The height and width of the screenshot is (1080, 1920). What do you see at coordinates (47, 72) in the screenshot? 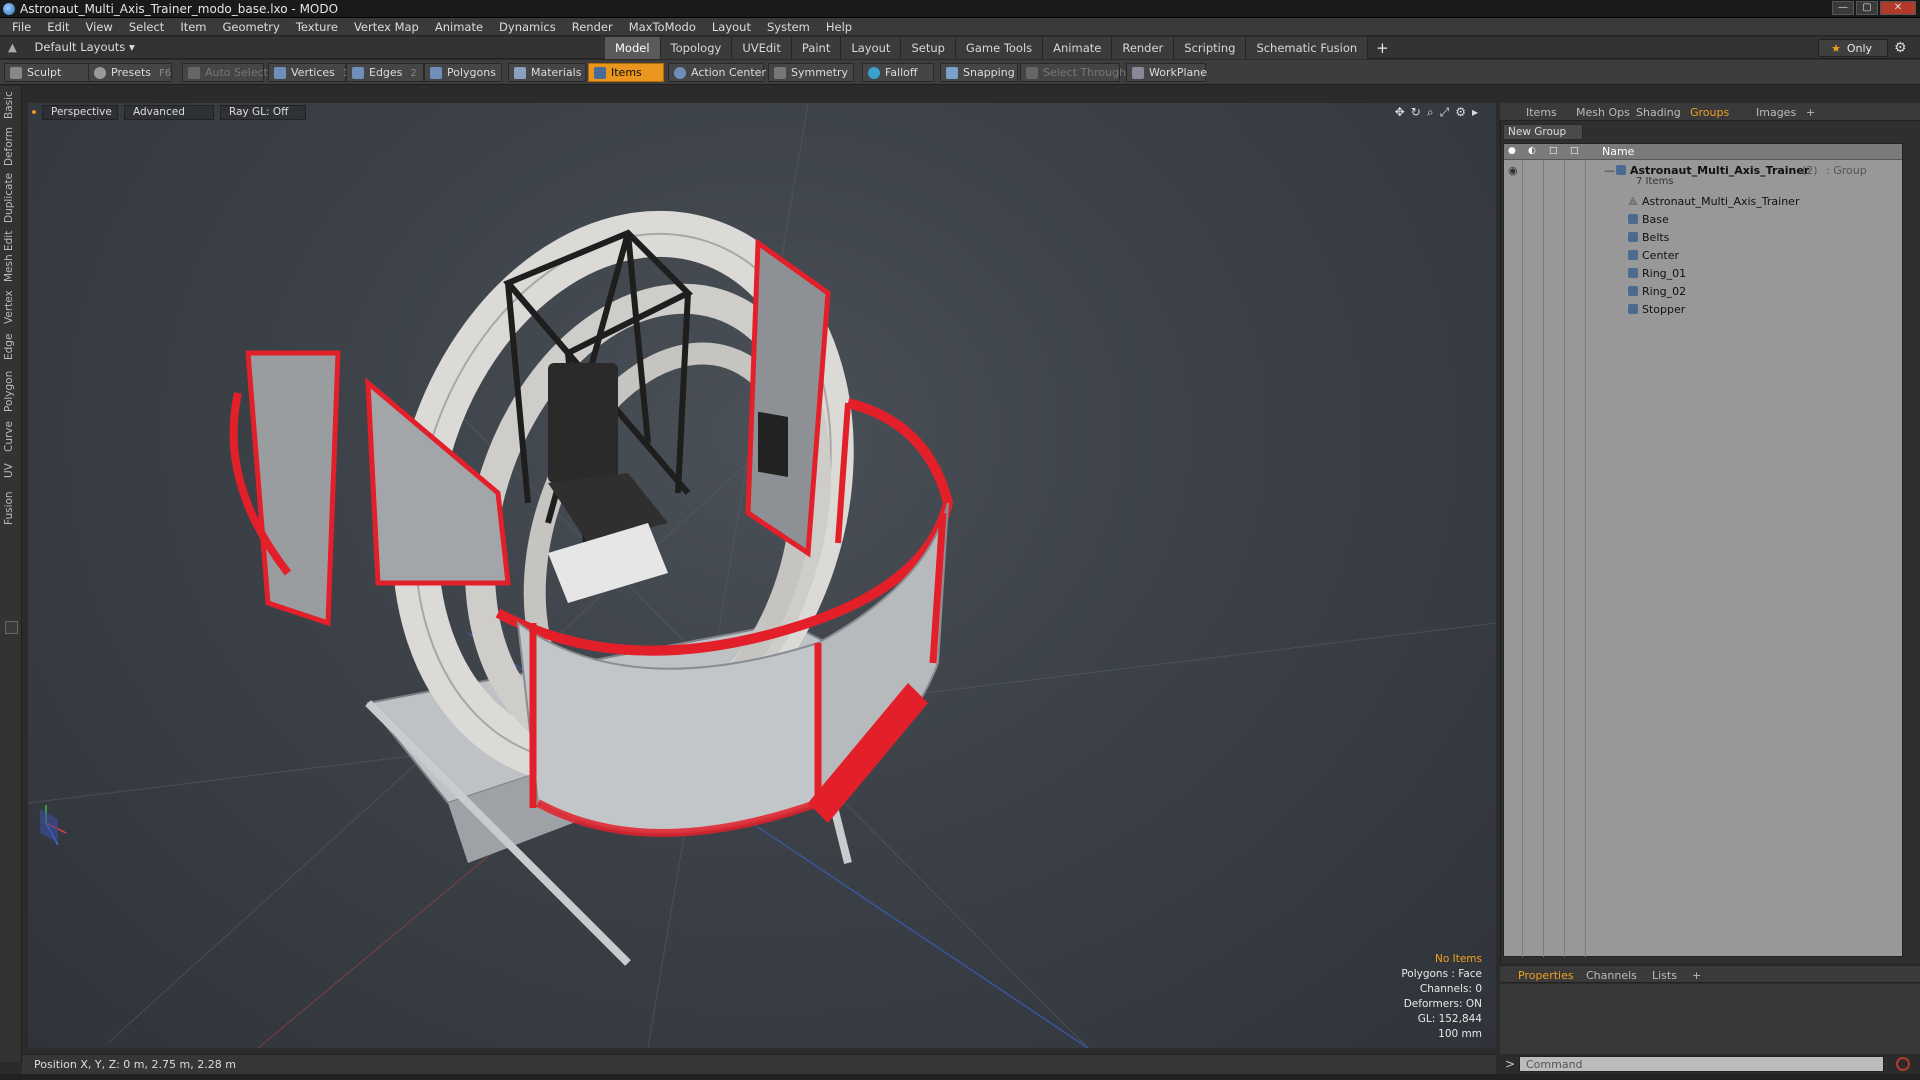
I see `sculpt-button: Sculpt` at bounding box center [47, 72].